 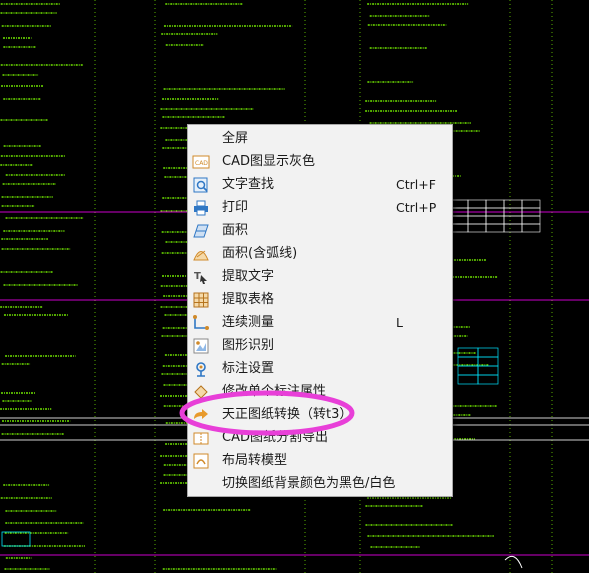 I want to click on svg-text: CAD, so click(x=201, y=163).